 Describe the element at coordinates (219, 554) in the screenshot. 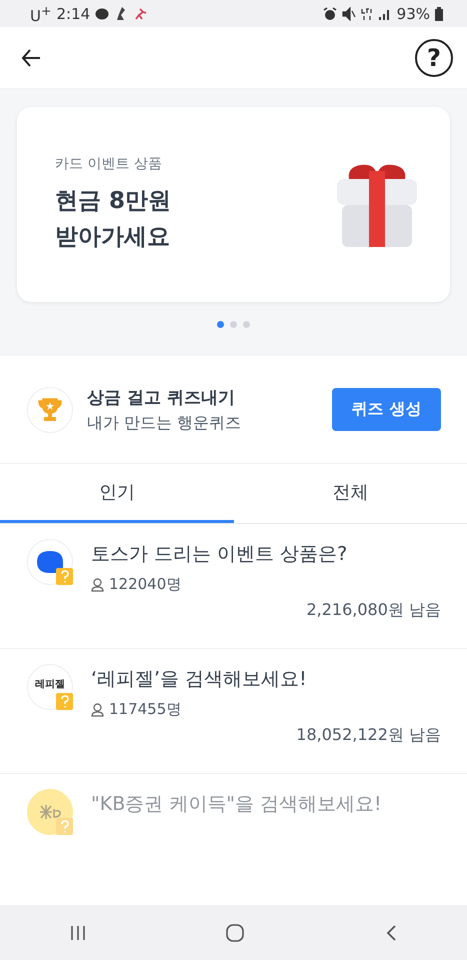

I see `quiz-title: 토스가 드리는 이벤트 상품은?` at that location.